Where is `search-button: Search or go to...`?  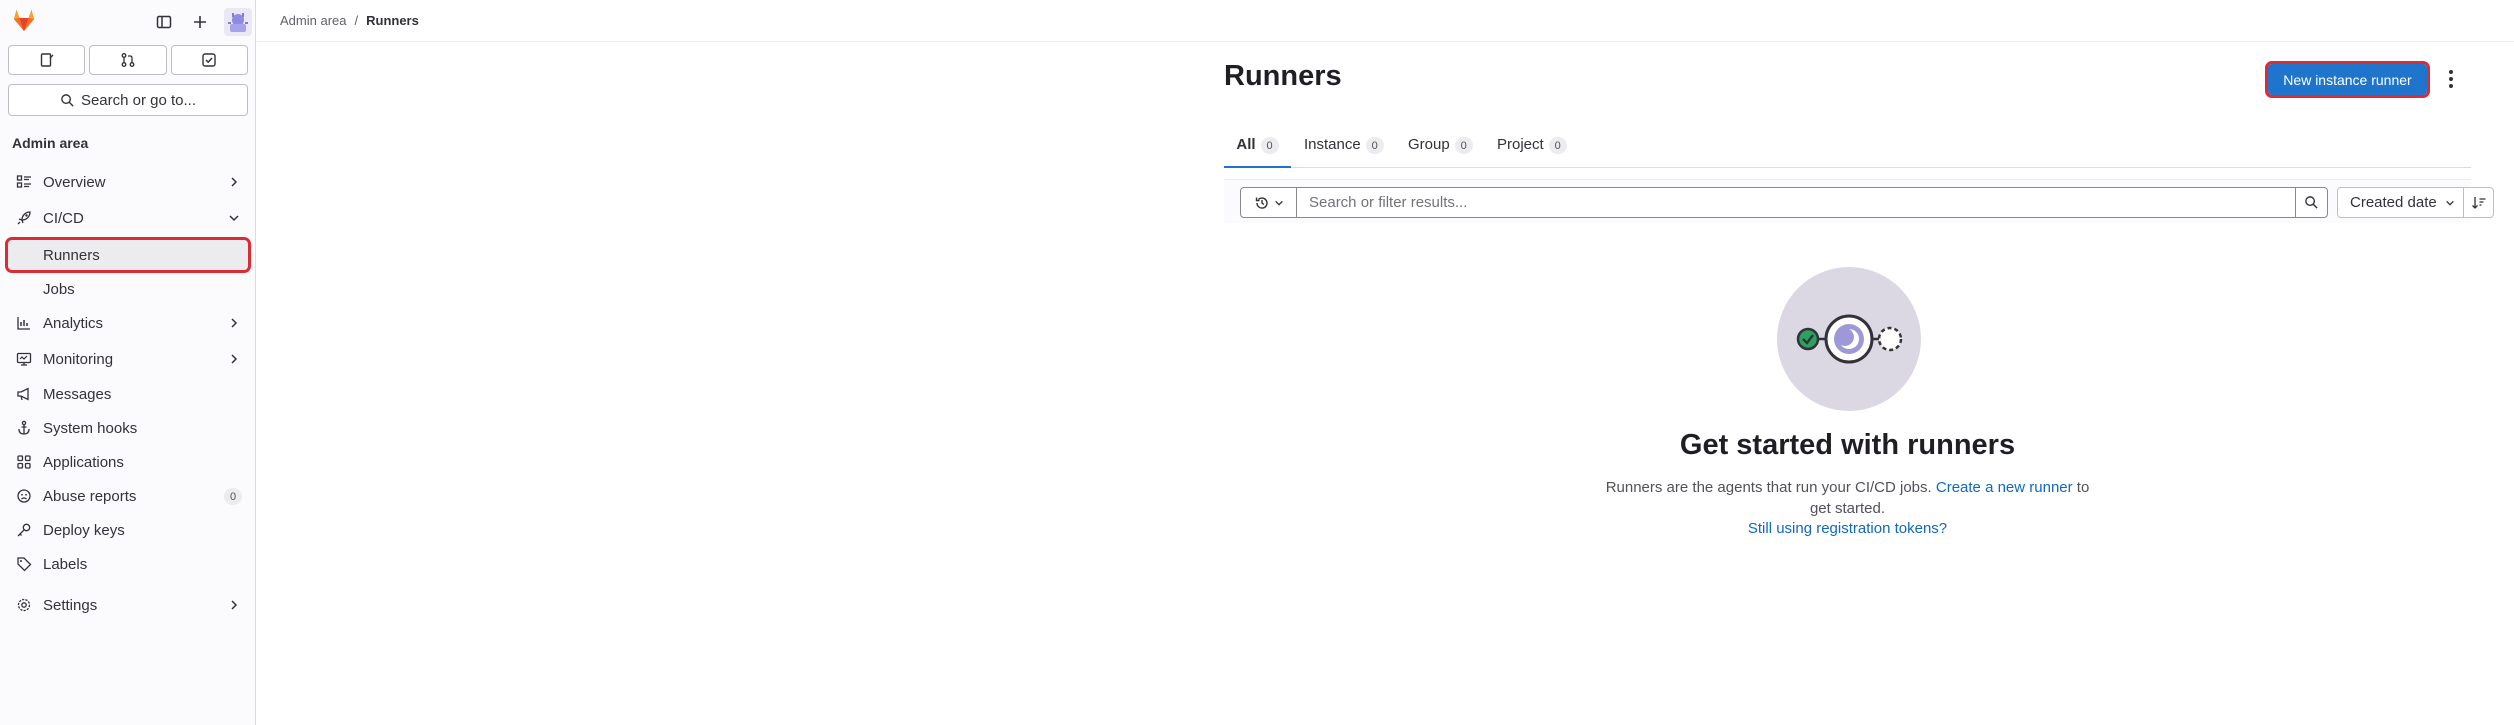
search-button: Search or go to... is located at coordinates (128, 100).